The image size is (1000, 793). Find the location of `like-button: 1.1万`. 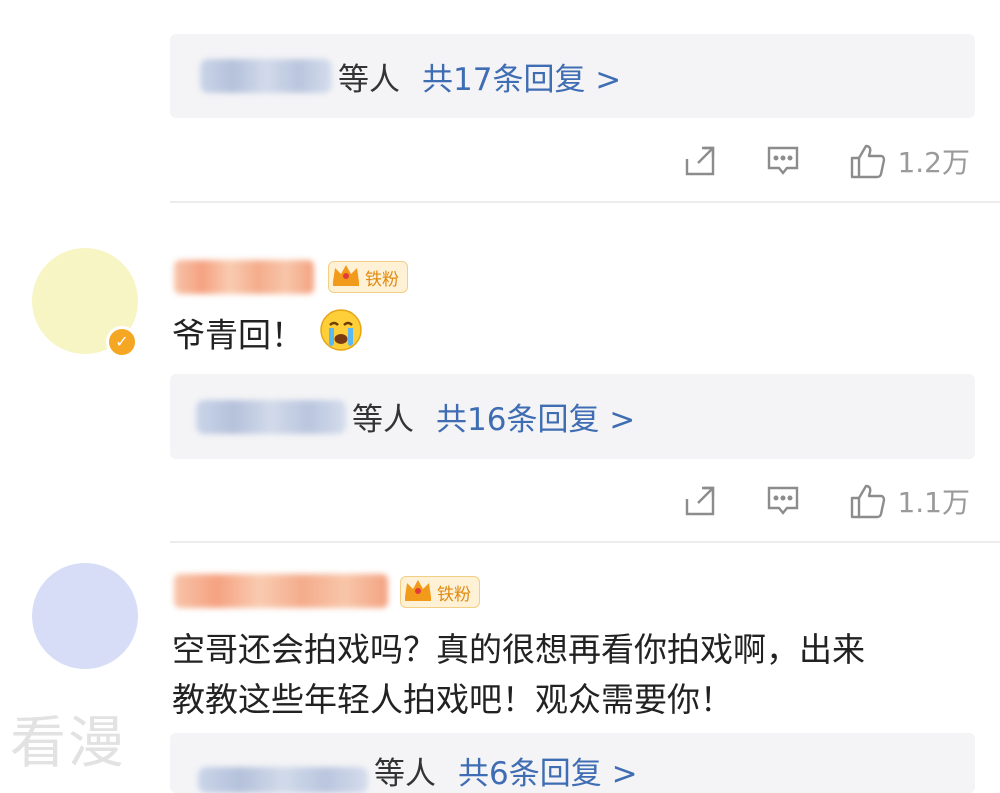

like-button: 1.1万 is located at coordinates (909, 501).